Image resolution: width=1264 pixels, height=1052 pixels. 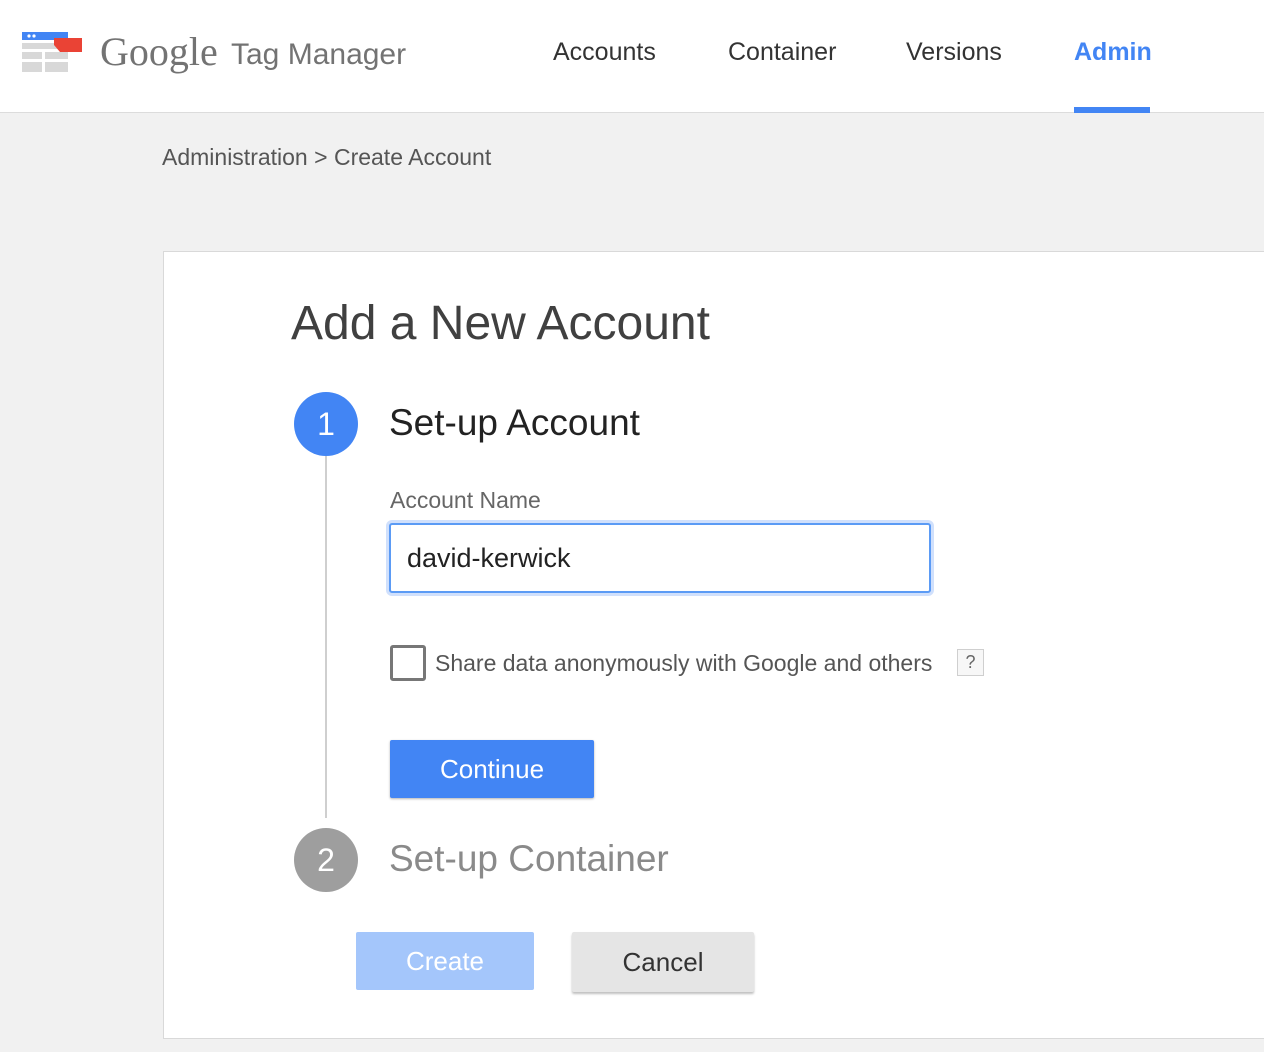 I want to click on create-button: Create, so click(x=445, y=961).